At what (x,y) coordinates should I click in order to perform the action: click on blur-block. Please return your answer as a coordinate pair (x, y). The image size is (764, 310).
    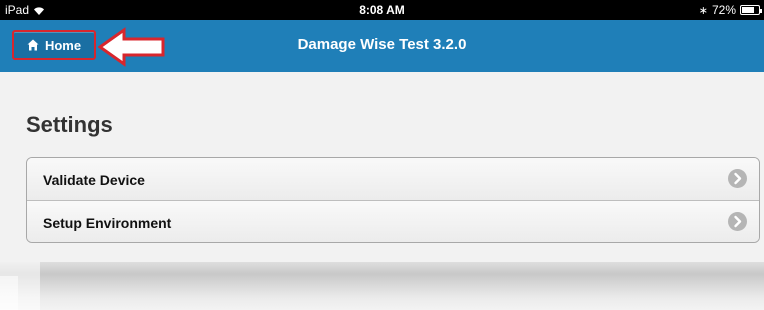
    Looking at the image, I should click on (9, 293).